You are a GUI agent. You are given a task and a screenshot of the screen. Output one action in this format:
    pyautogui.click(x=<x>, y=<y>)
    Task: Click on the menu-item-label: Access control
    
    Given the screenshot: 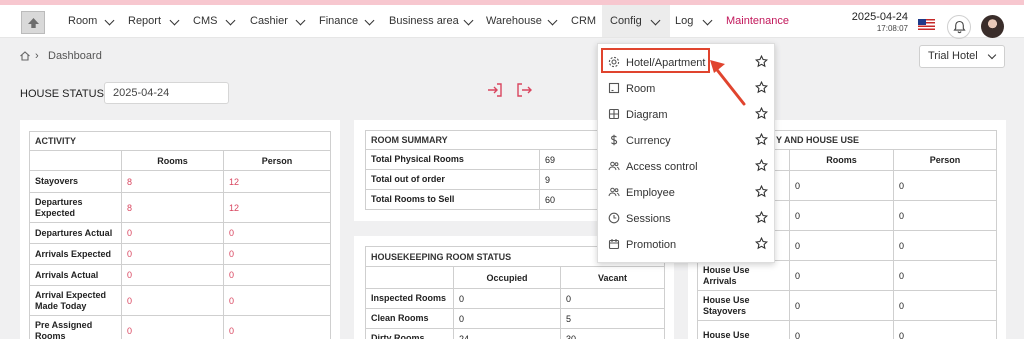 What is the action you would take?
    pyautogui.click(x=662, y=167)
    